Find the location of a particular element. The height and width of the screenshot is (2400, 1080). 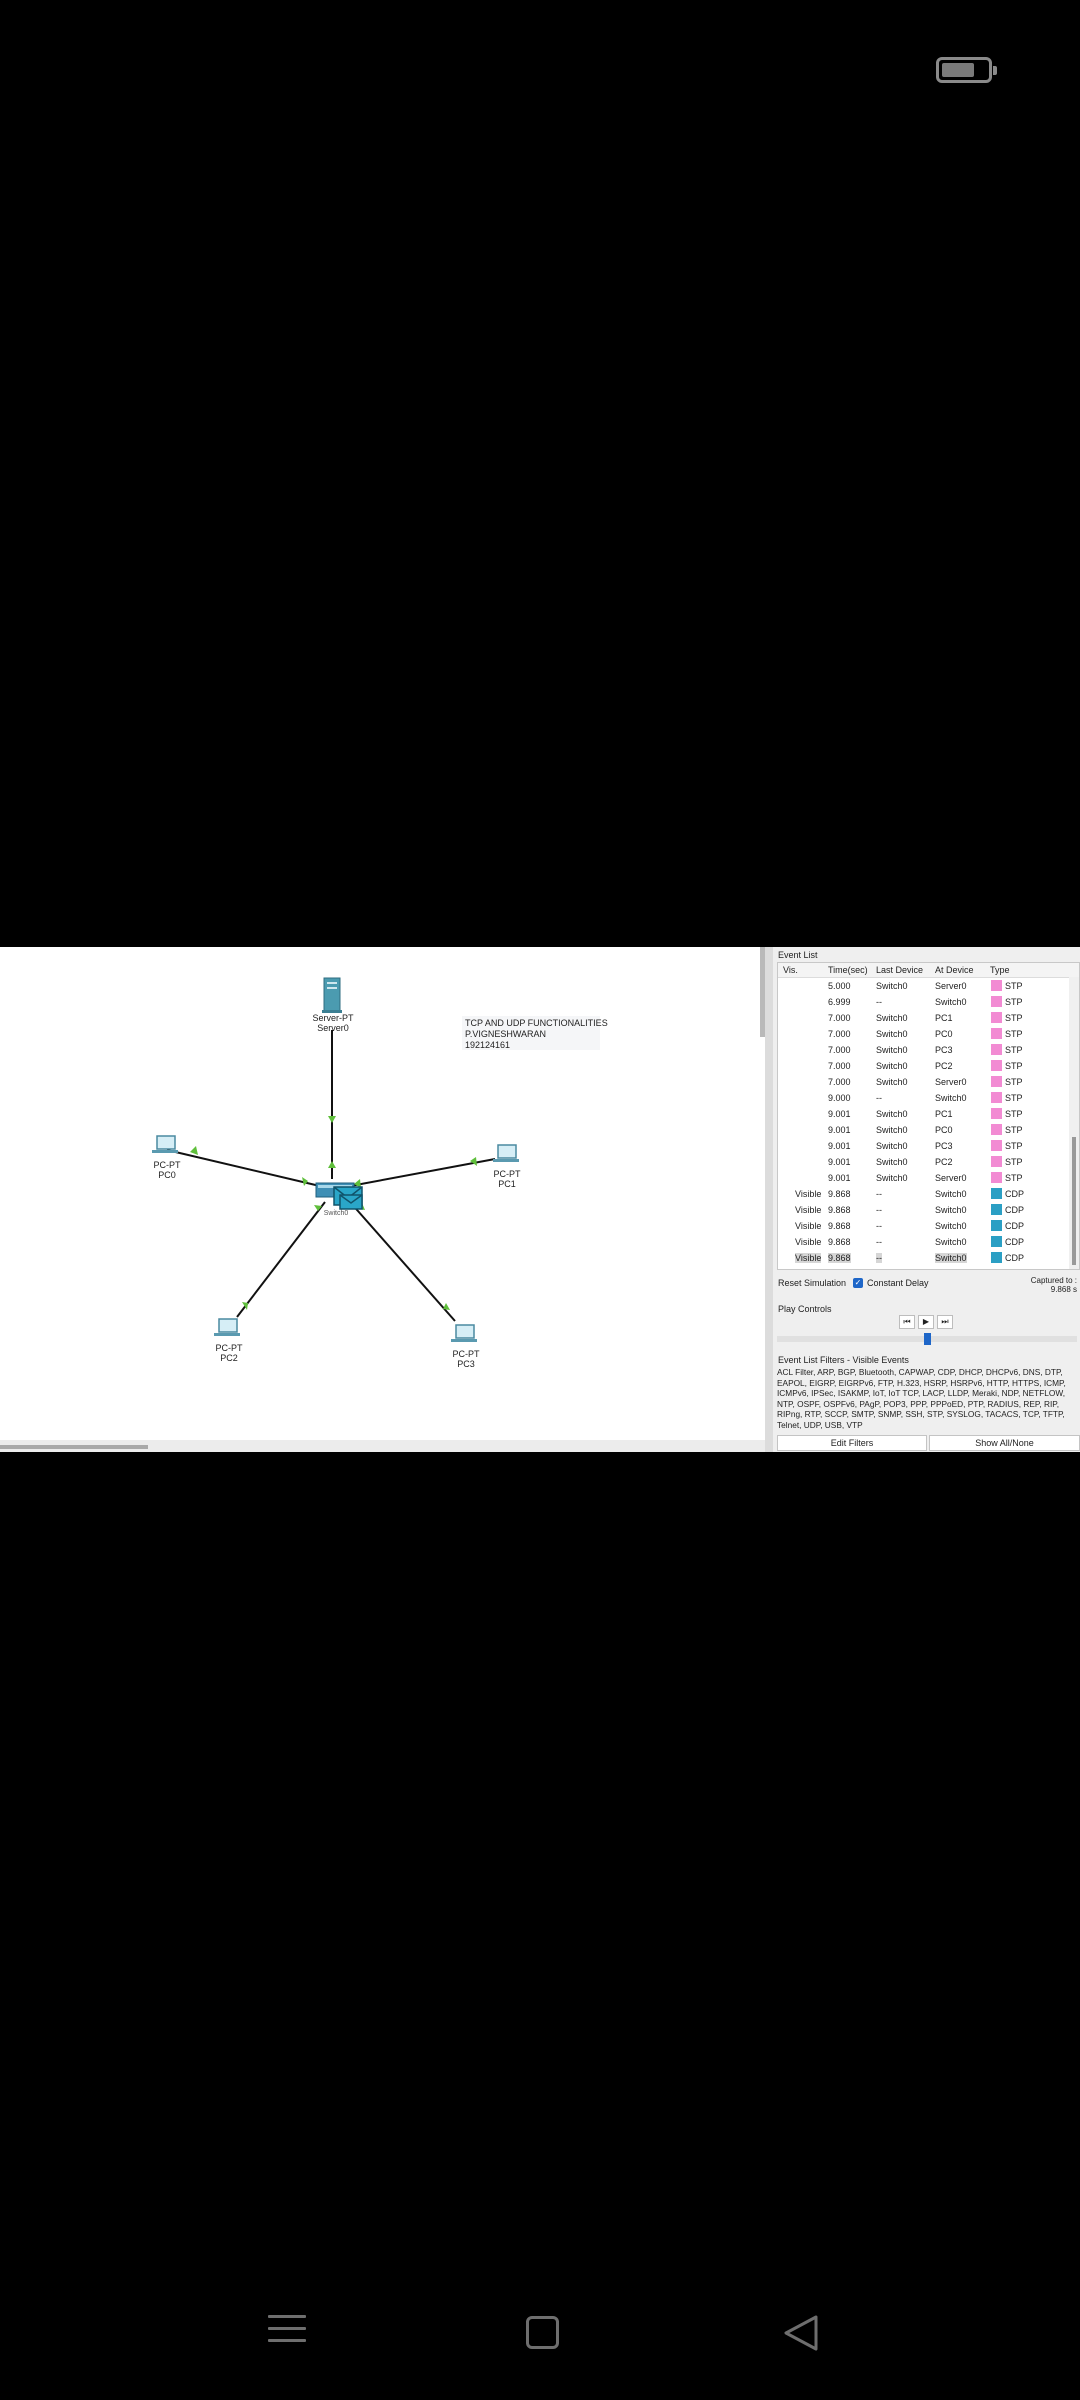

switch0-label: Switch0 is located at coordinates (336, 1213).